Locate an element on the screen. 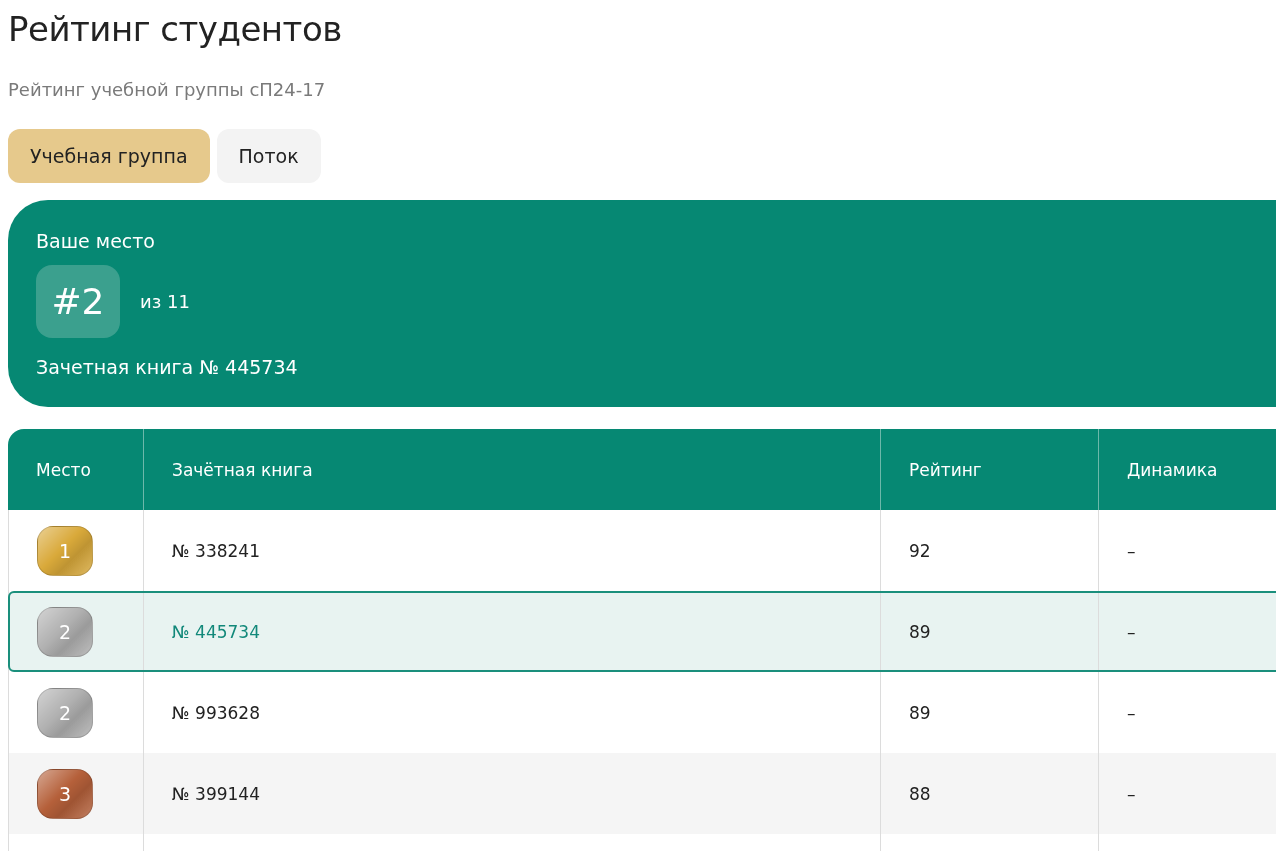 The height and width of the screenshot is (851, 1276). table-cell: № 338241 is located at coordinates (216, 550).